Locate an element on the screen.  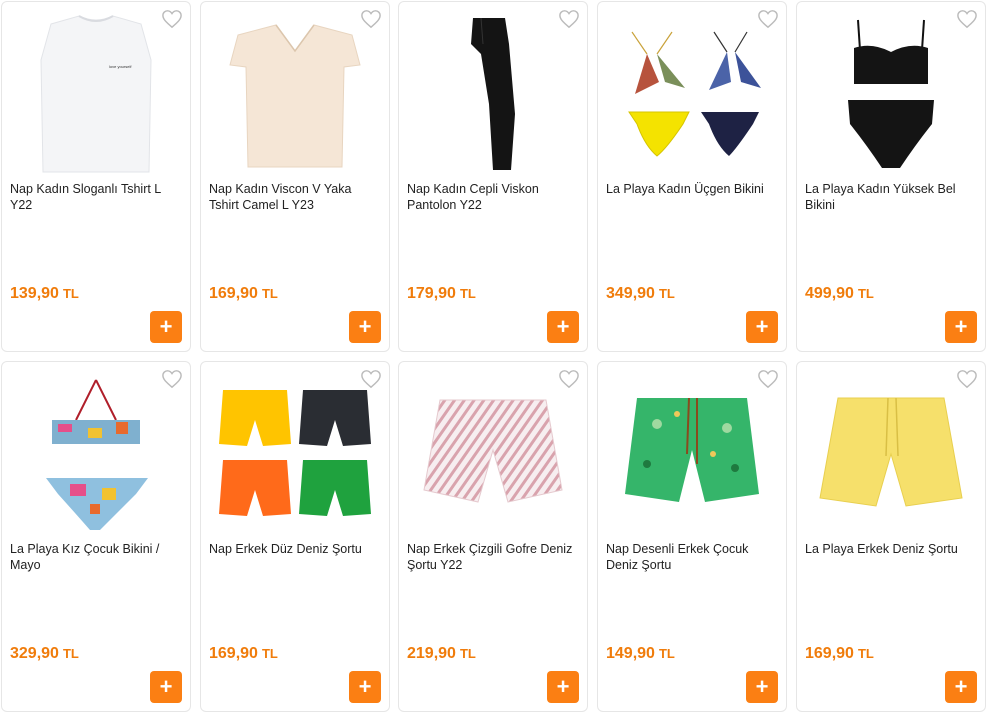
yellow-swim-shorts-icon is located at coordinates (891, 452).